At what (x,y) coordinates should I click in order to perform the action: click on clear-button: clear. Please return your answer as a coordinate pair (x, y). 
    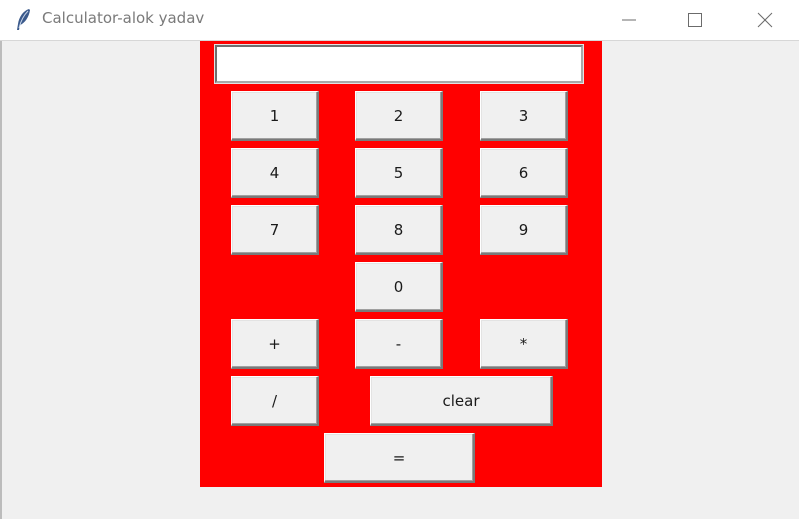
    Looking at the image, I should click on (461, 401).